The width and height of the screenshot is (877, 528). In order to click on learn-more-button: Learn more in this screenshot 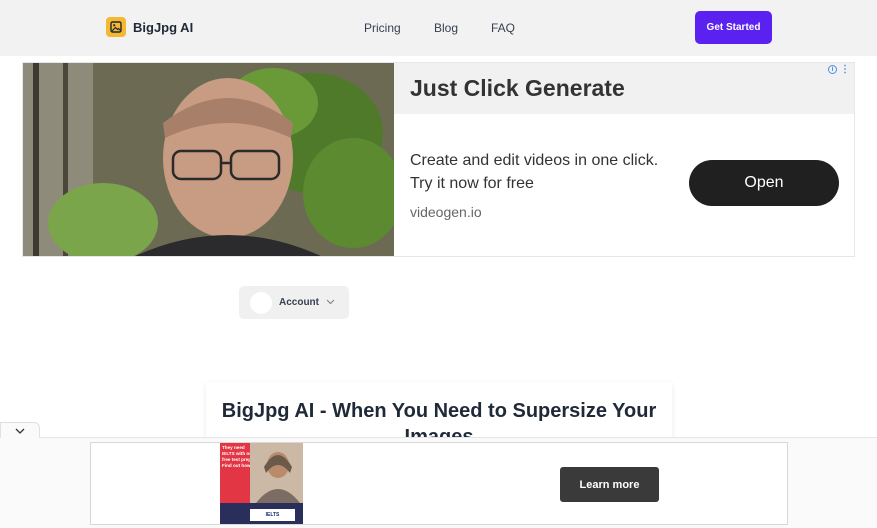, I will do `click(609, 484)`.